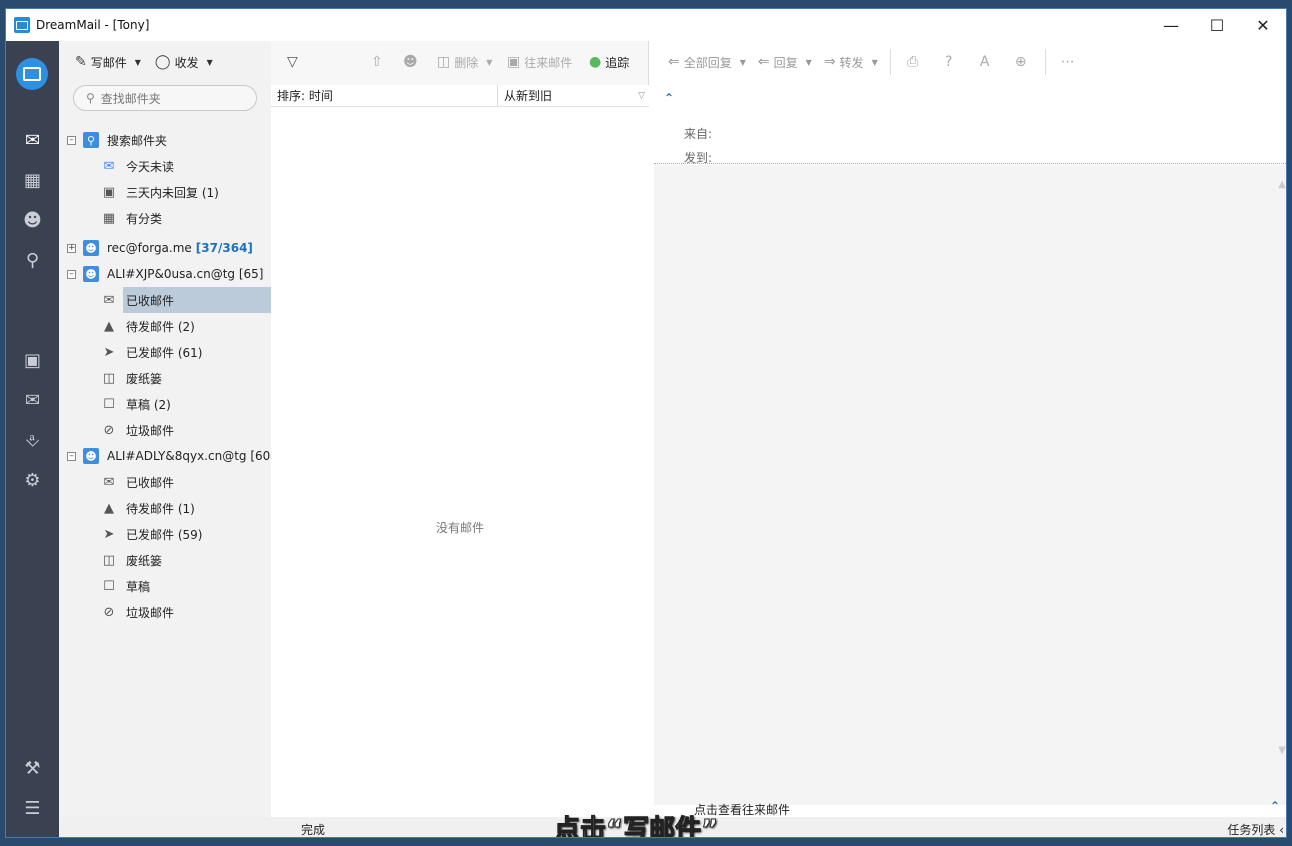  What do you see at coordinates (609, 62) in the screenshot?
I see `track-button: ● 追踪` at bounding box center [609, 62].